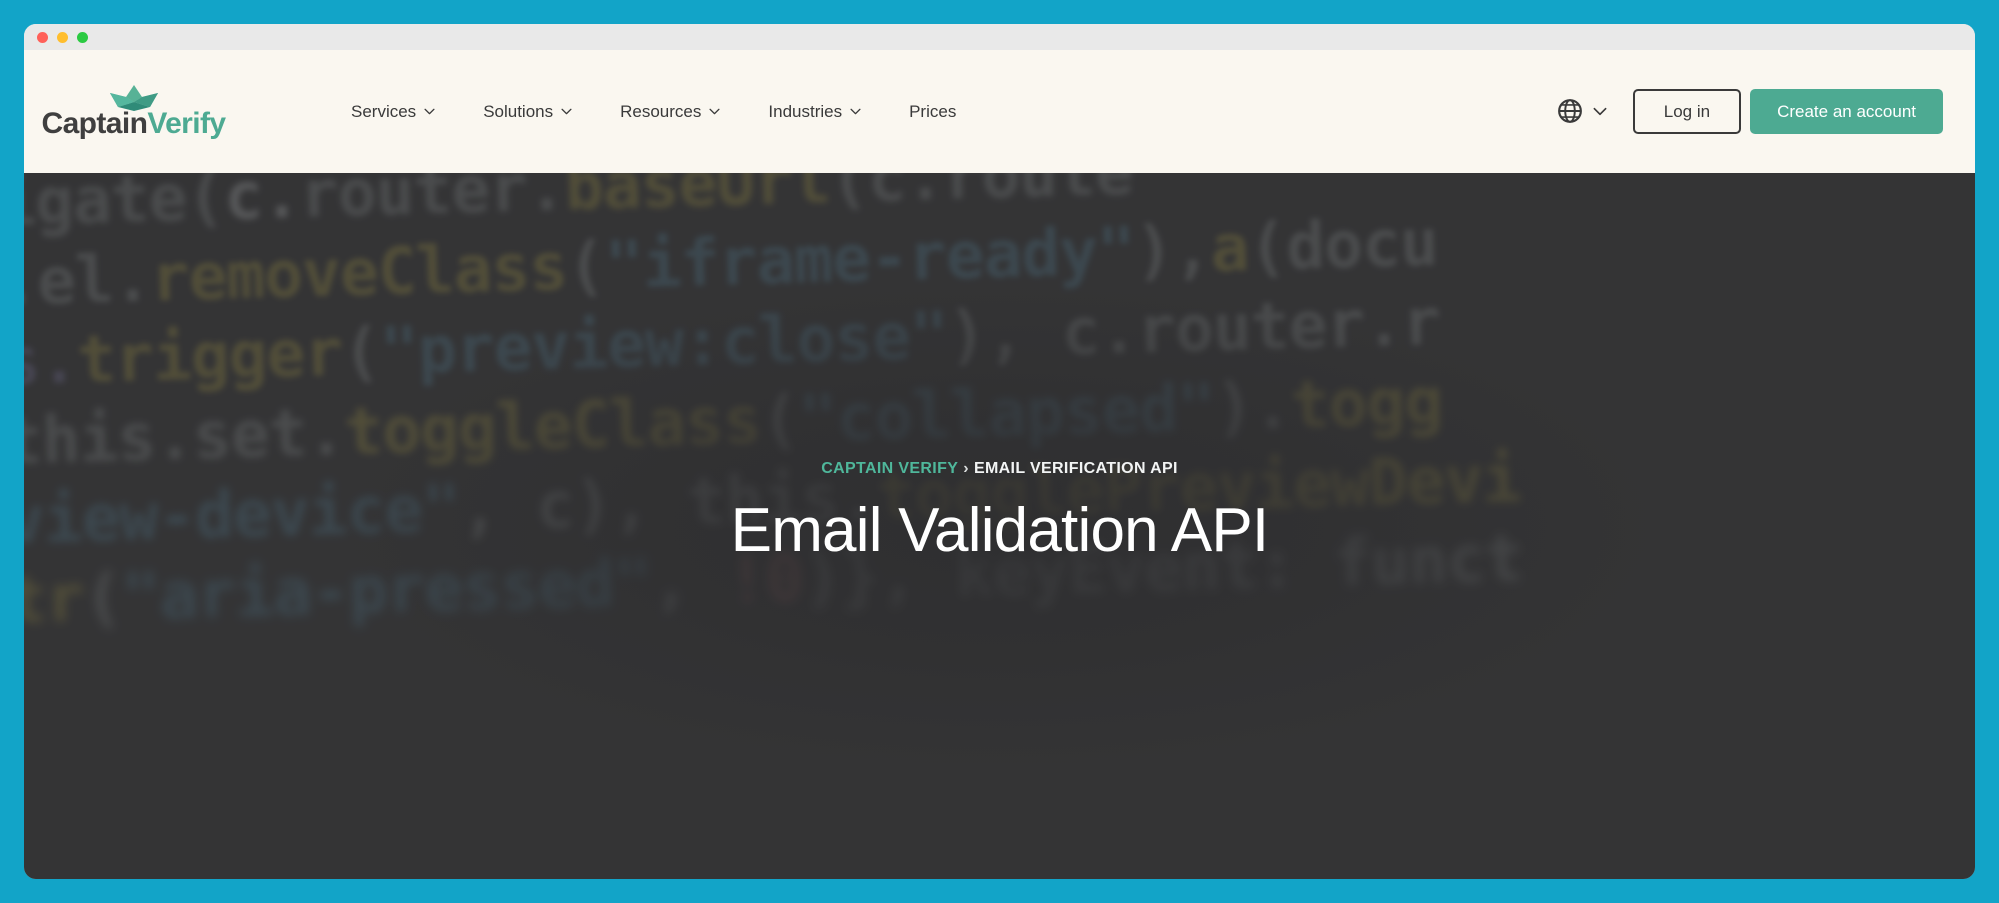 The image size is (1999, 903). What do you see at coordinates (661, 111) in the screenshot?
I see `nav-label-resources: Resources` at bounding box center [661, 111].